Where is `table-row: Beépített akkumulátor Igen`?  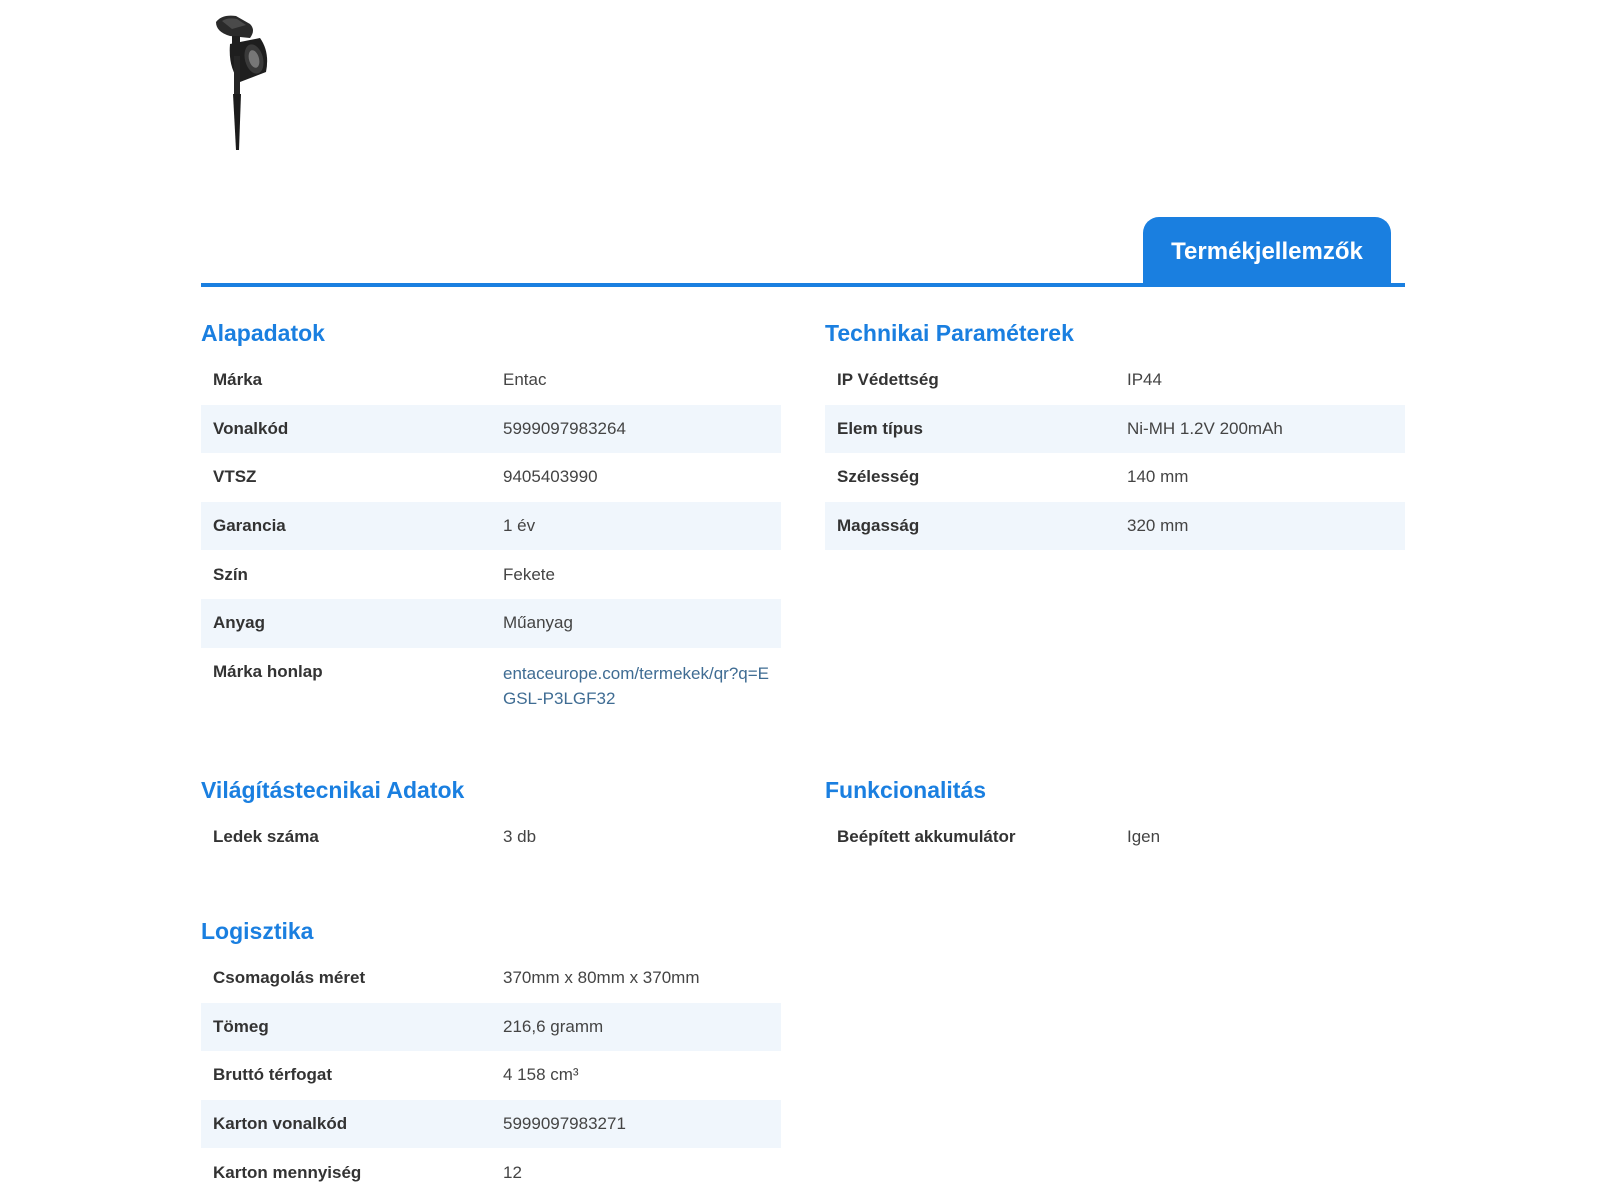
table-row: Beépített akkumulátor Igen is located at coordinates (1115, 837).